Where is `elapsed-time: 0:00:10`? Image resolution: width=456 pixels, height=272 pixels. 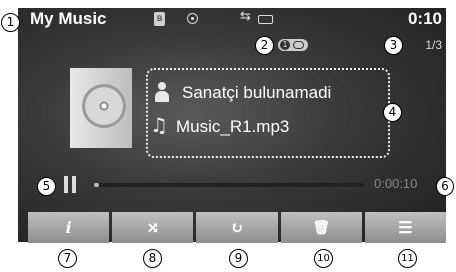
elapsed-time: 0:00:10 is located at coordinates (396, 183).